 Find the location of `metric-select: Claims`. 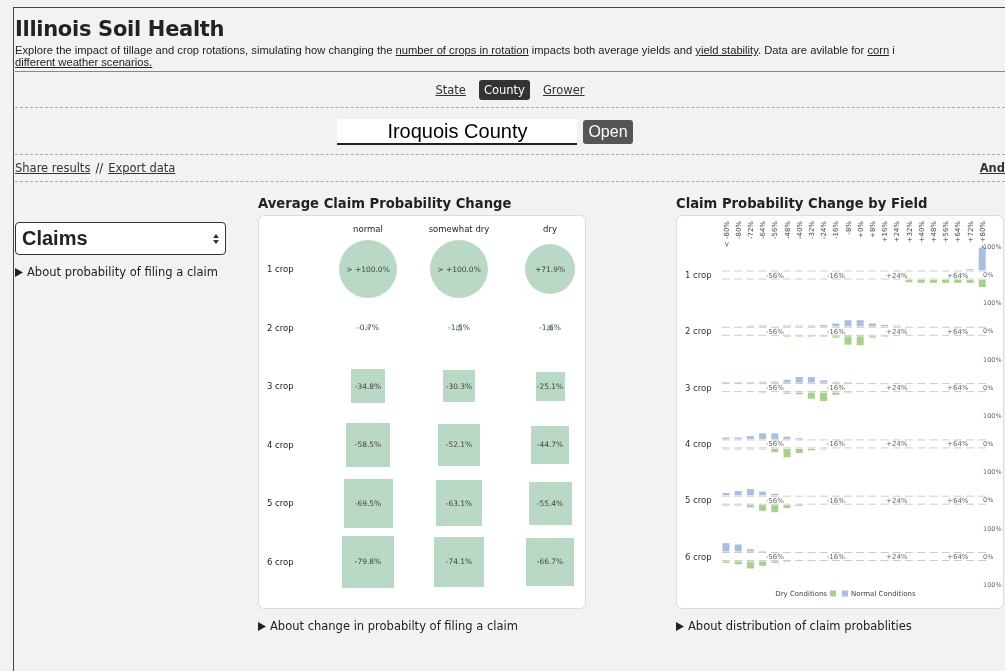

metric-select: Claims is located at coordinates (120, 238).